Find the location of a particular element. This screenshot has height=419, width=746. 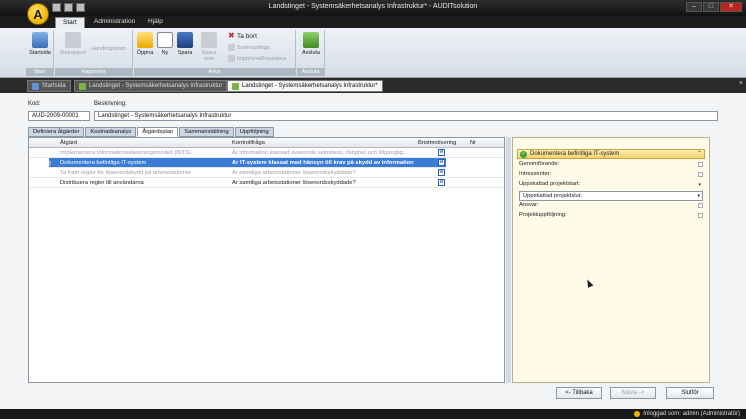

col-kontrollfraga: Kontrollfråga is located at coordinates (248, 143).